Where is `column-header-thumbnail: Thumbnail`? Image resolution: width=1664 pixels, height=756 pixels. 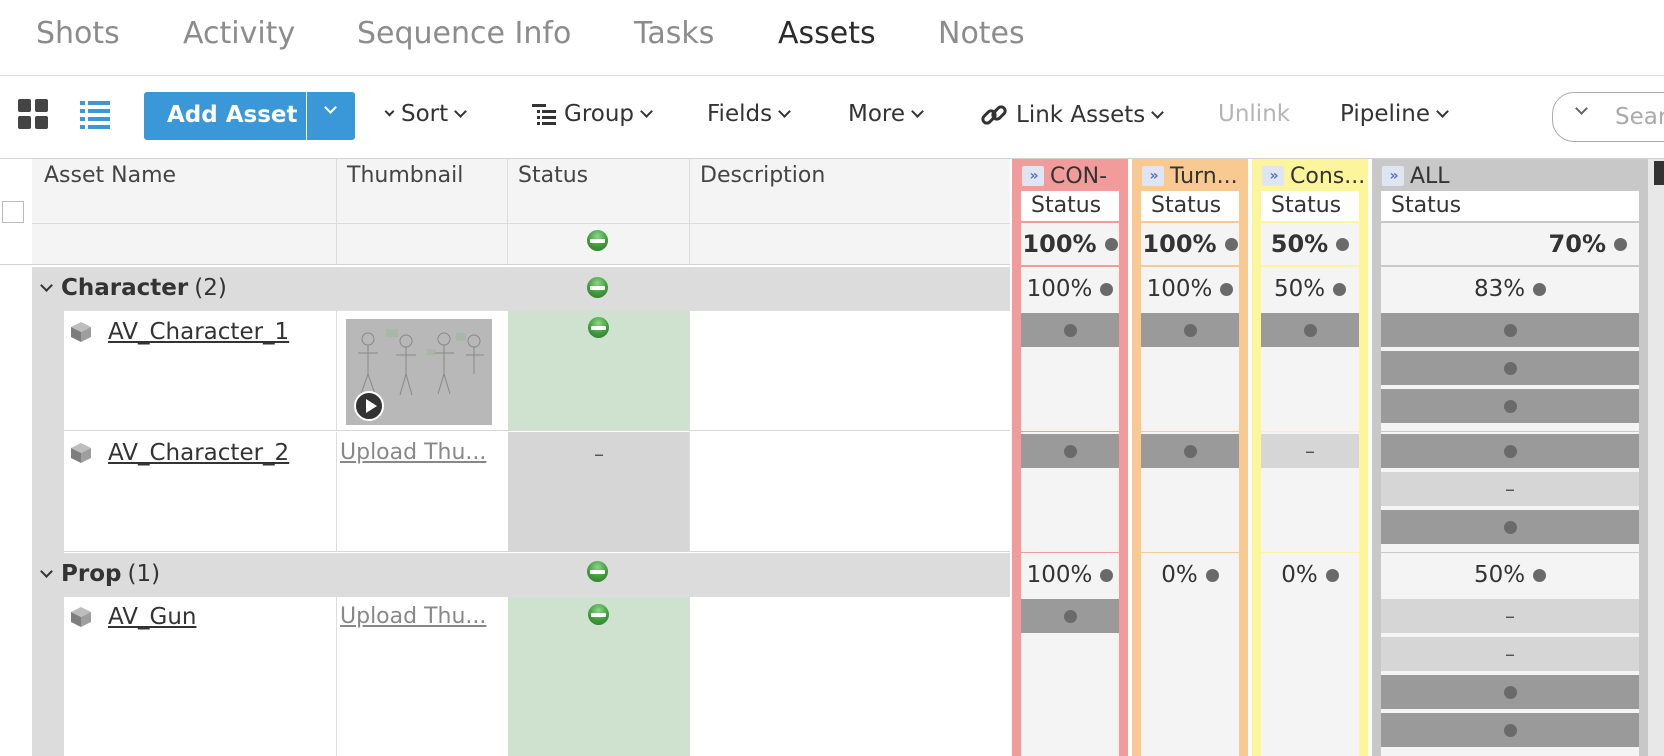 column-header-thumbnail: Thumbnail is located at coordinates (405, 175).